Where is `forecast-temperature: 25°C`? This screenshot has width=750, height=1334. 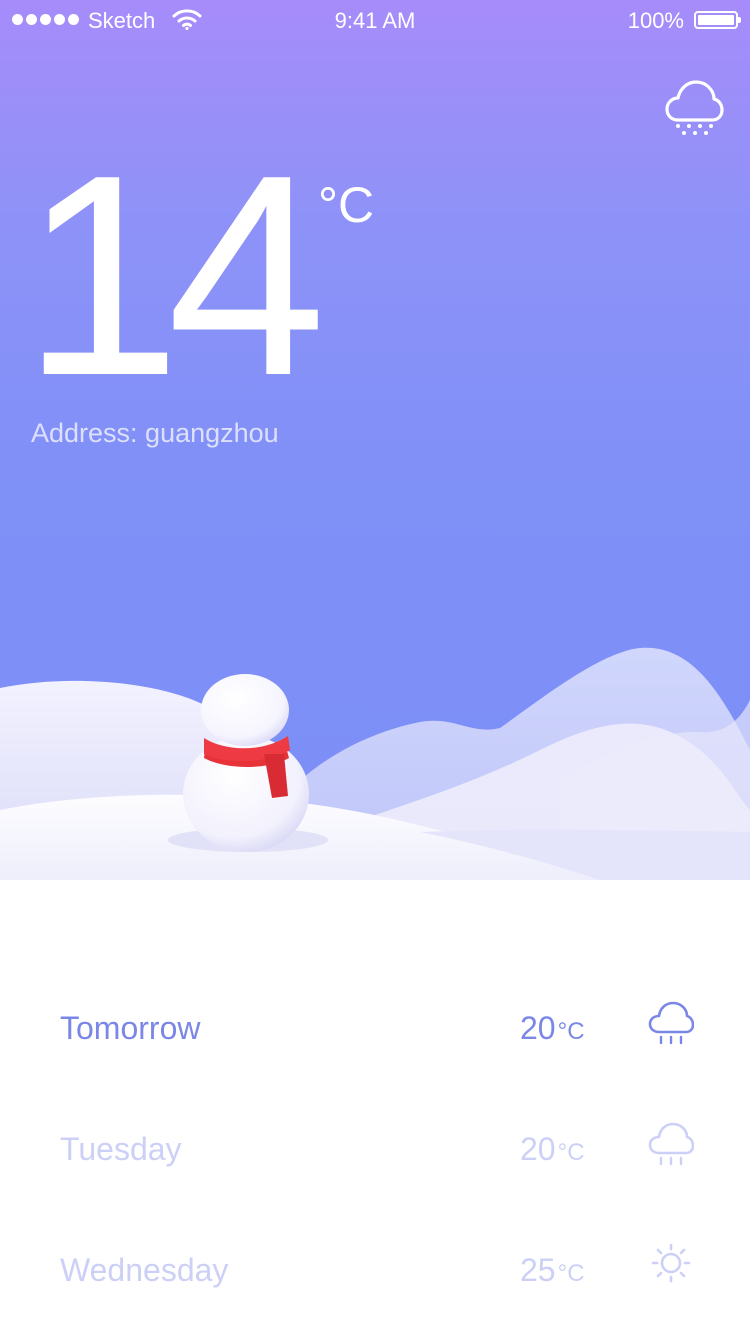
forecast-temperature: 25°C is located at coordinates (552, 1270).